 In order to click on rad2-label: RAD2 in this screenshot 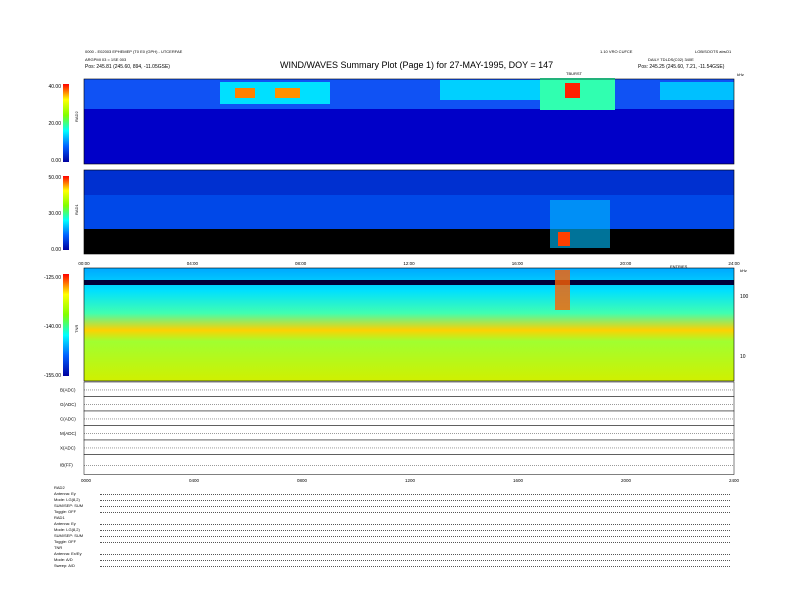, I will do `click(76, 116)`.